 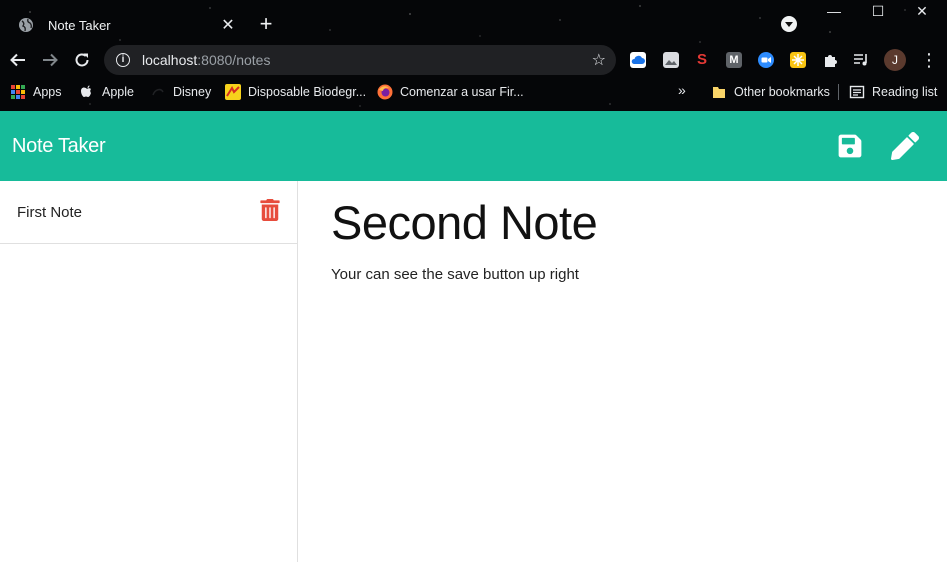 I want to click on apple-icon, so click(x=86, y=91).